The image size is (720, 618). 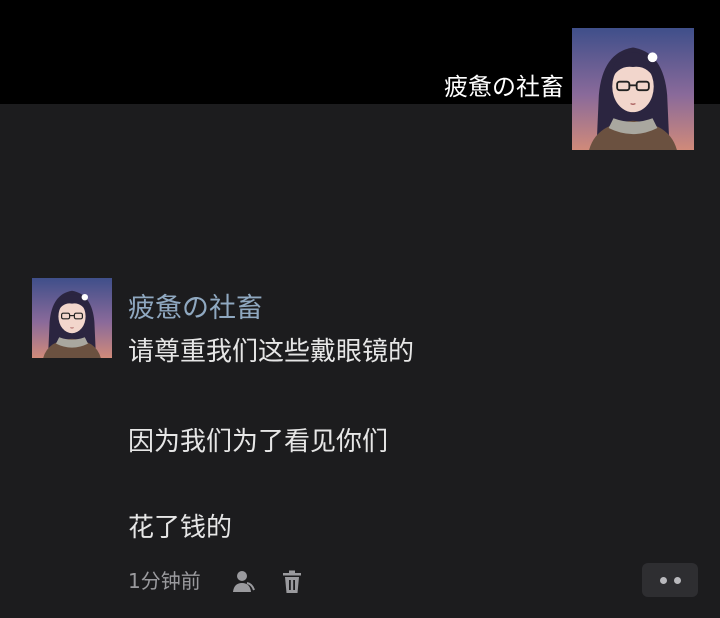 I want to click on comment-timestamp: 1分钟前, so click(x=164, y=581).